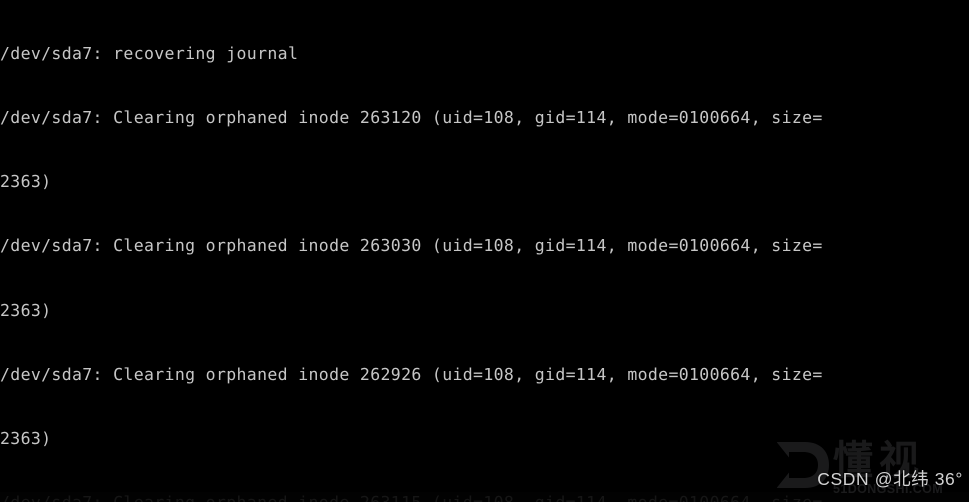  I want to click on csdn-watermark-text: CSDN @北纬 36°, so click(890, 479).